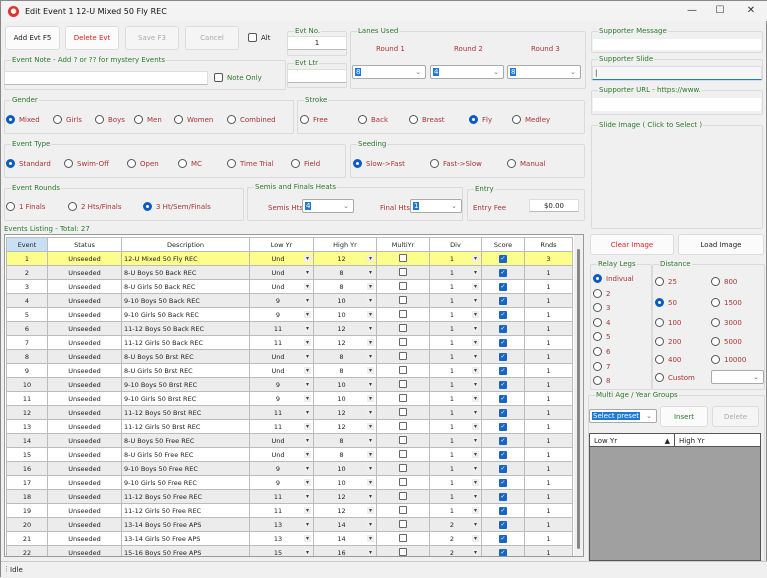  I want to click on close-button: ✕, so click(751, 11).